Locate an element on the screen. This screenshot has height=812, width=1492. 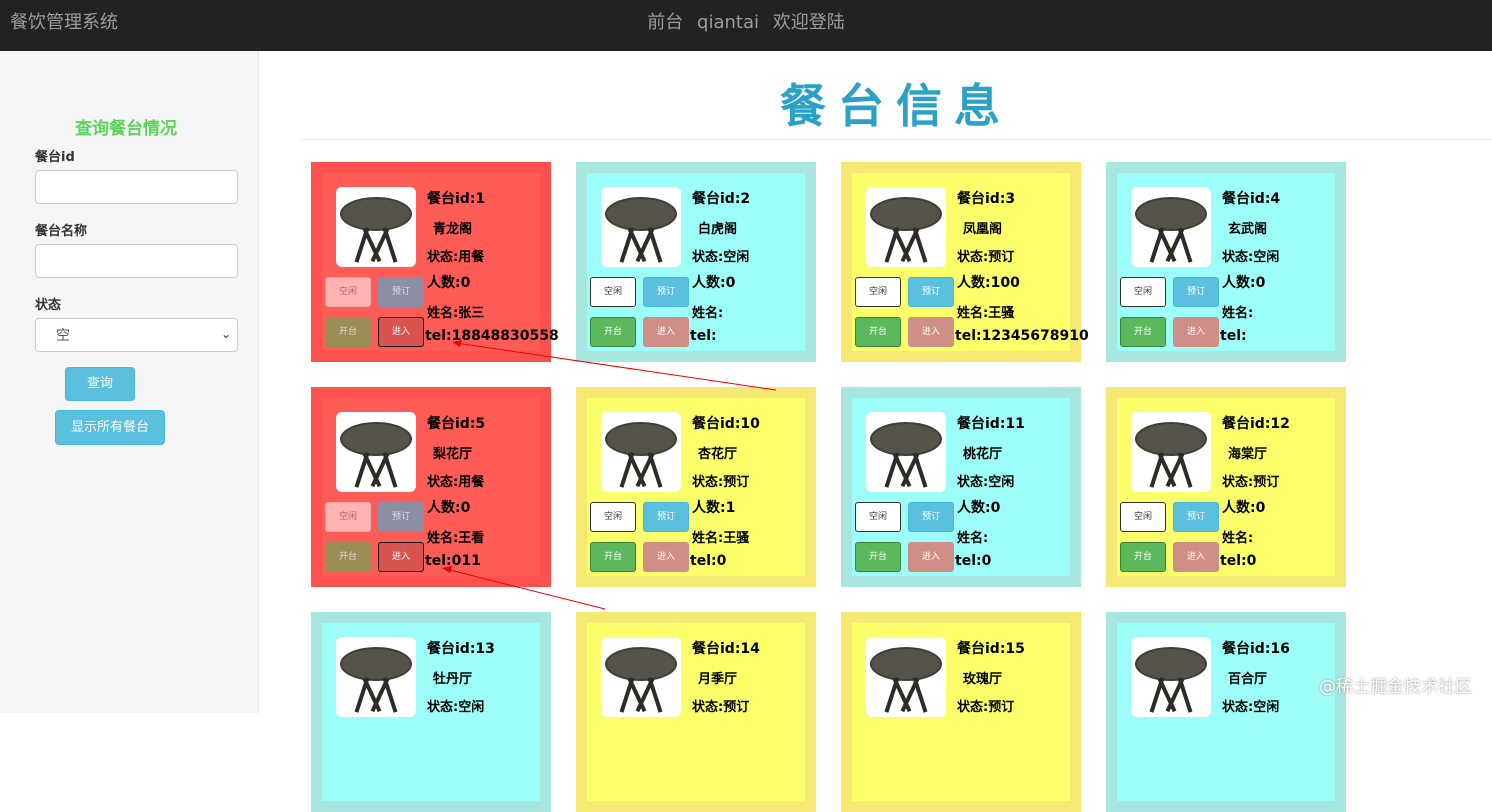
annotation-arrows is located at coordinates (609, 475).